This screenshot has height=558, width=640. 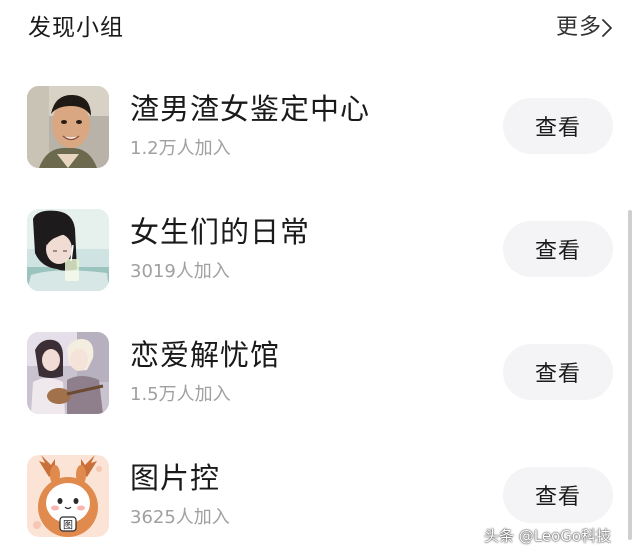 What do you see at coordinates (68, 496) in the screenshot?
I see `group-avatar-rabbit-cartoon: 图` at bounding box center [68, 496].